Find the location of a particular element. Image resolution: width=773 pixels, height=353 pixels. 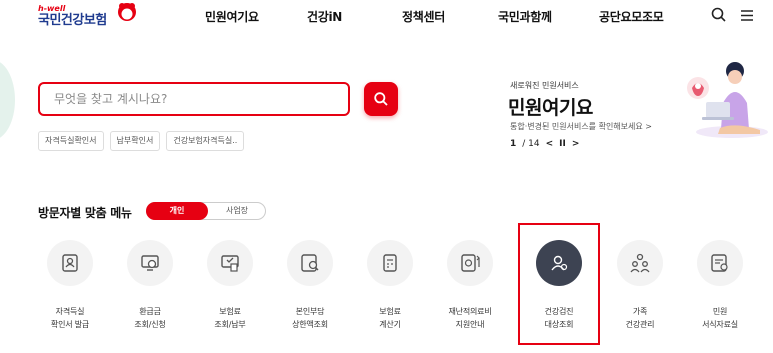

search-button is located at coordinates (381, 99).